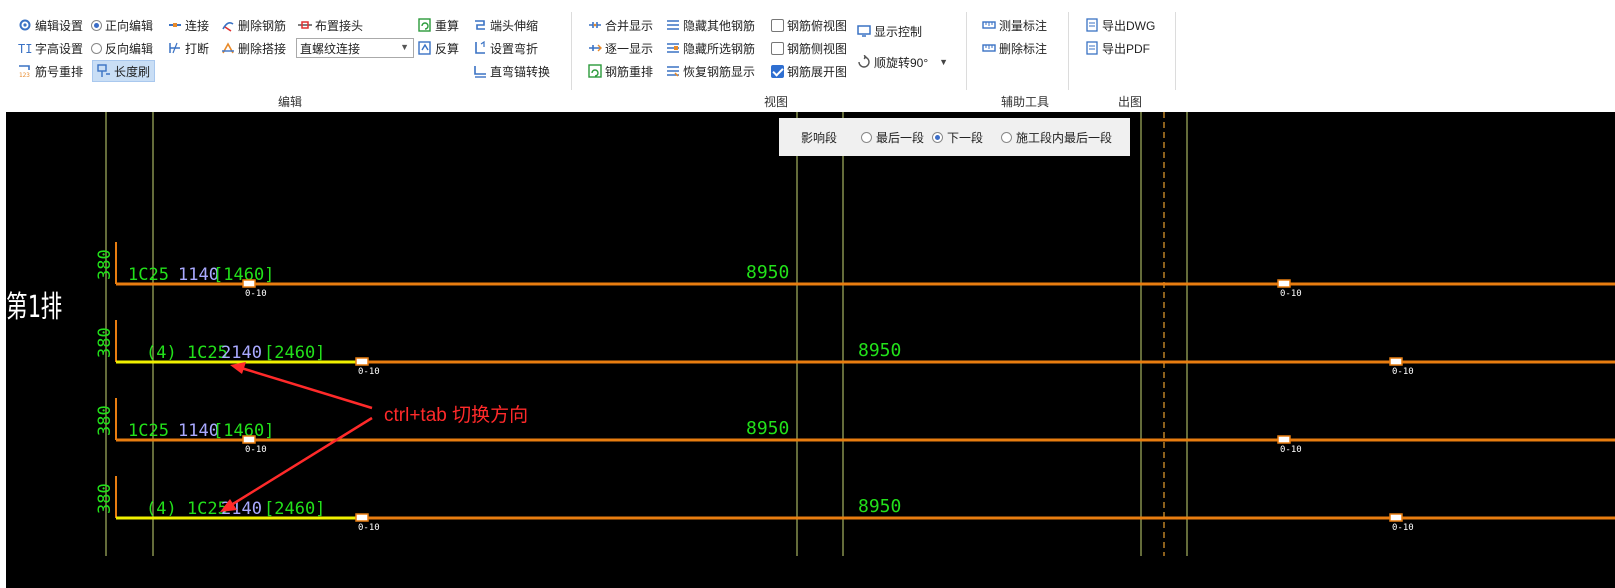 Image resolution: width=1615 pixels, height=588 pixels. Describe the element at coordinates (1092, 48) in the screenshot. I see `export-pdf-icon` at that location.